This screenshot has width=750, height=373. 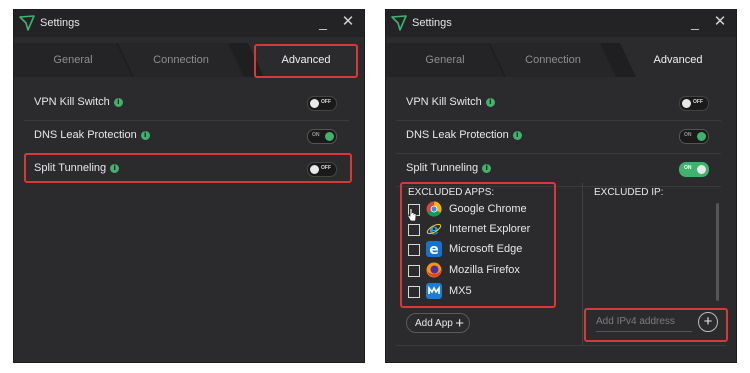 What do you see at coordinates (442, 168) in the screenshot?
I see `setting-label: Split Tunneling` at bounding box center [442, 168].